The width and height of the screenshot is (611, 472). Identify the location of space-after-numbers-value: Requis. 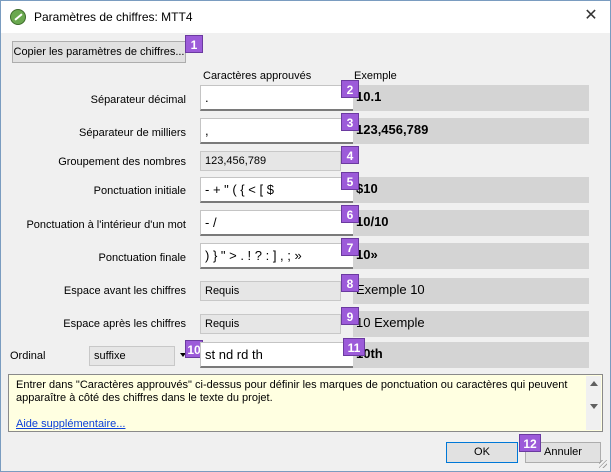
(222, 324).